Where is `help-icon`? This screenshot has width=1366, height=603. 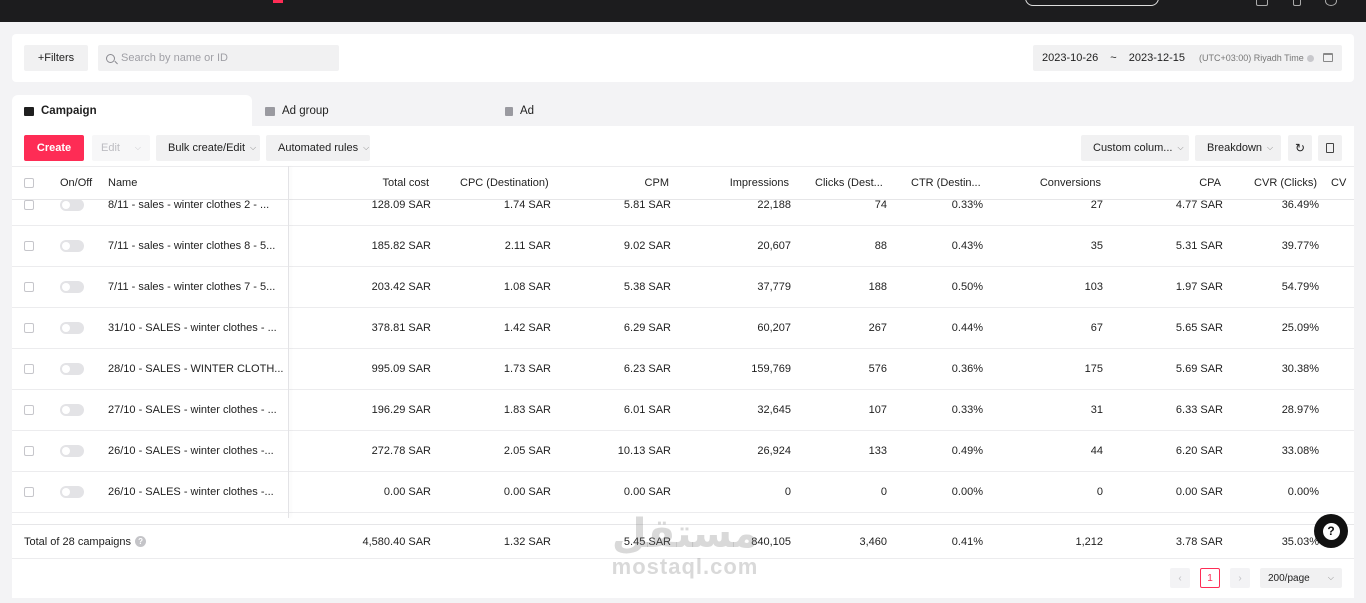
help-icon is located at coordinates (1297, 3).